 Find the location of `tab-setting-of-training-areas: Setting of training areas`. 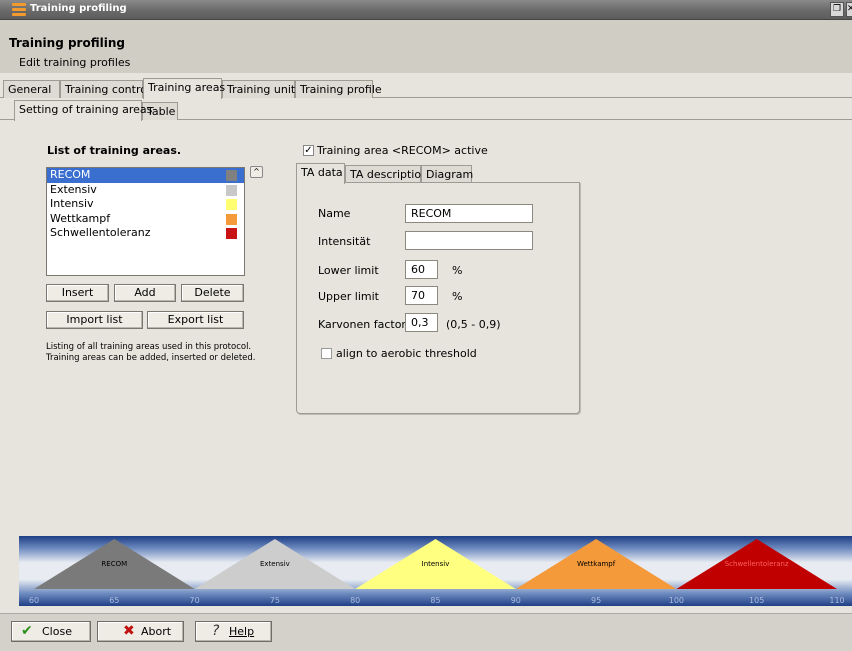

tab-setting-of-training-areas: Setting of training areas is located at coordinates (83, 110).